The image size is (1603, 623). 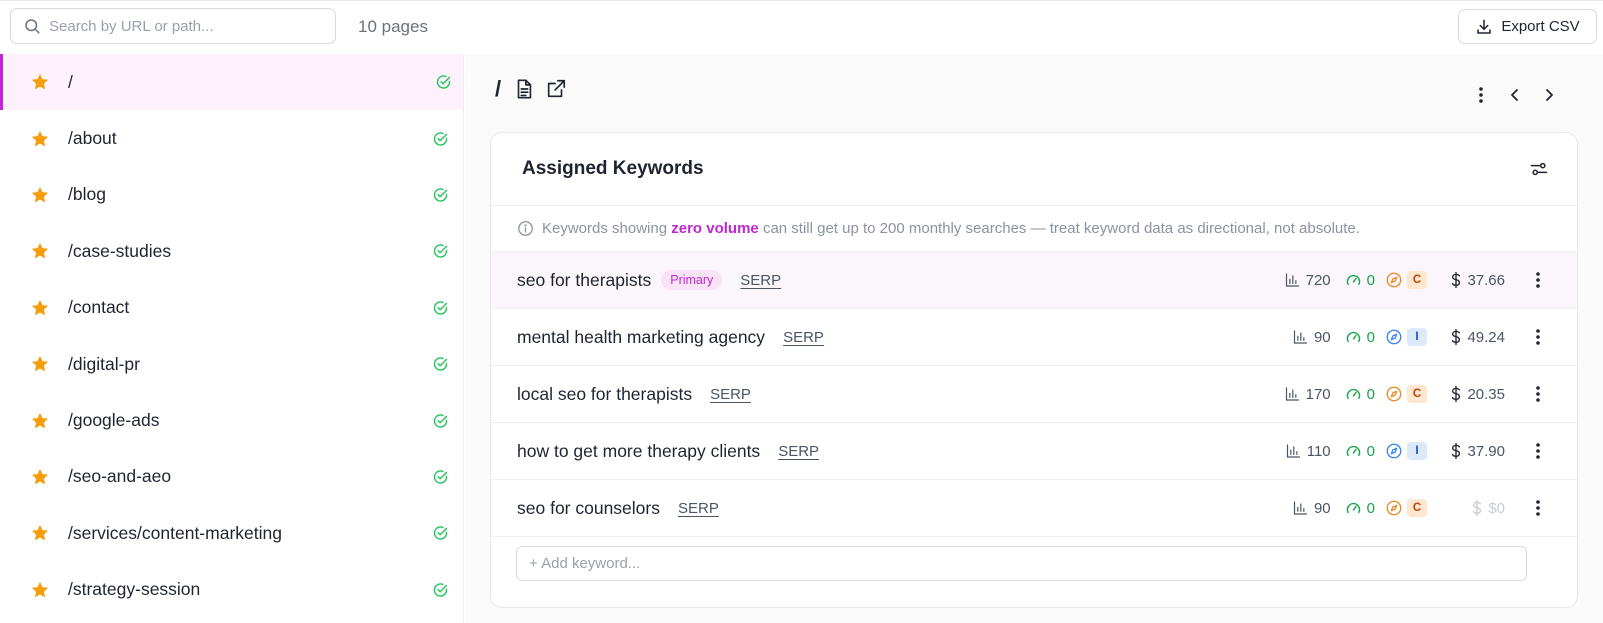 I want to click on sidebar-item-label: /, so click(x=70, y=81).